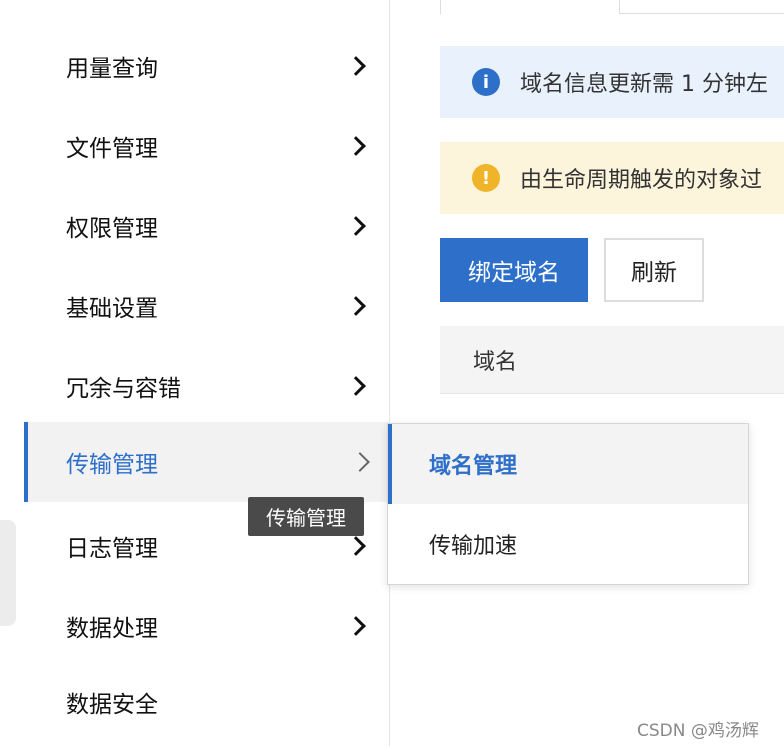 Image resolution: width=784 pixels, height=746 pixels. I want to click on tab-bar, so click(612, 7).